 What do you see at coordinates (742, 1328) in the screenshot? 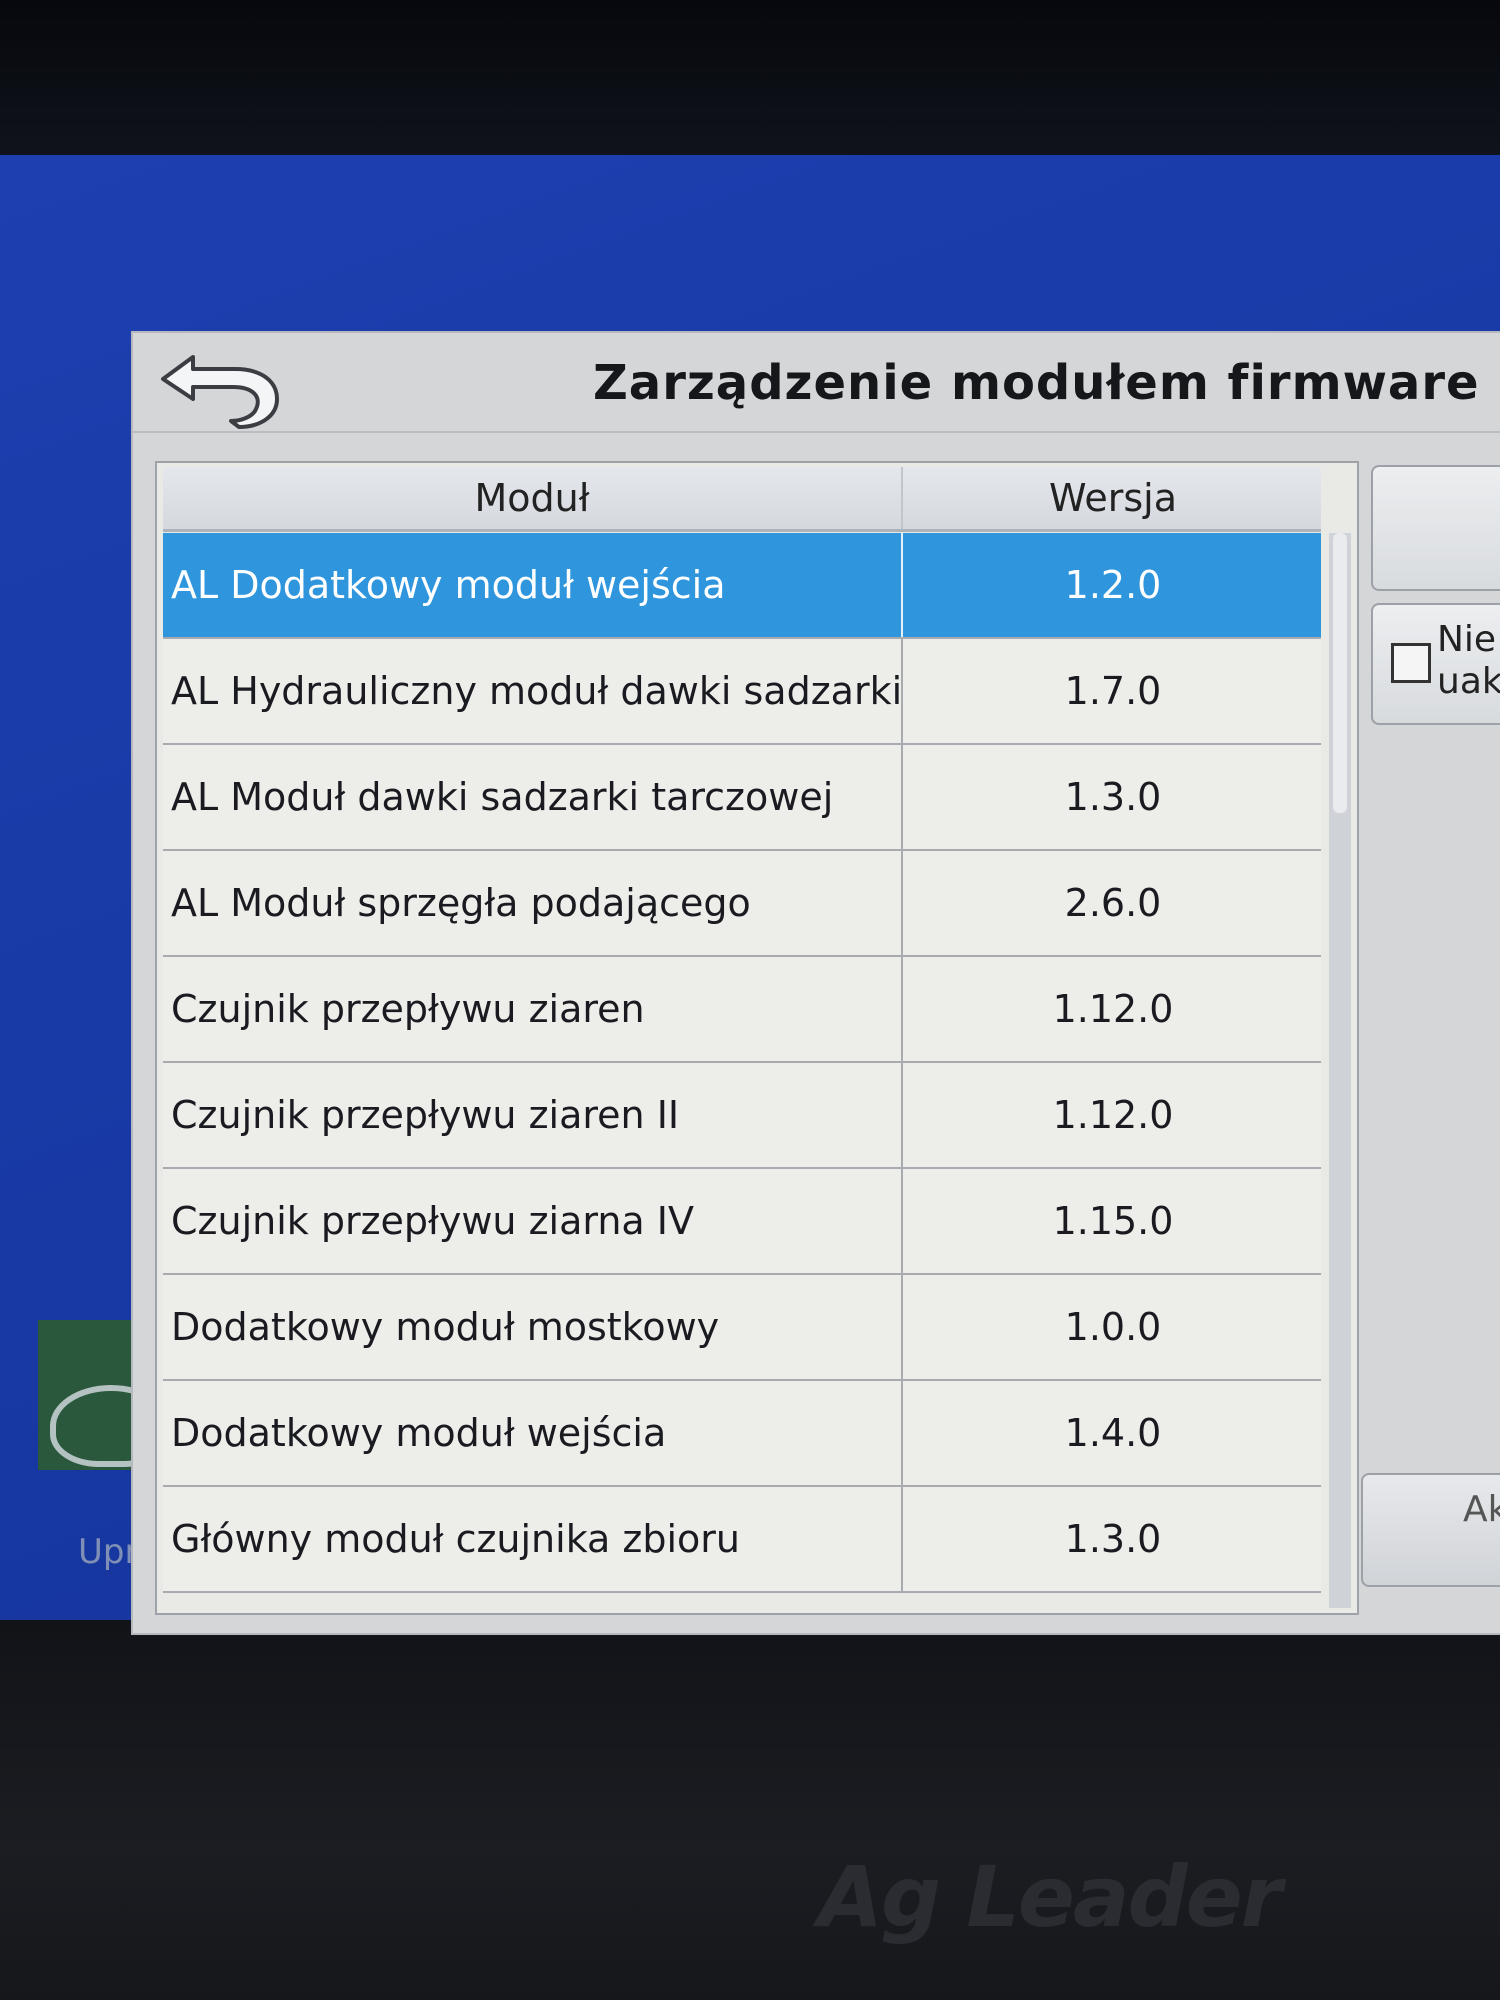
I see `table-row: Dodatkowy moduł mostkowy 1.0.0` at bounding box center [742, 1328].